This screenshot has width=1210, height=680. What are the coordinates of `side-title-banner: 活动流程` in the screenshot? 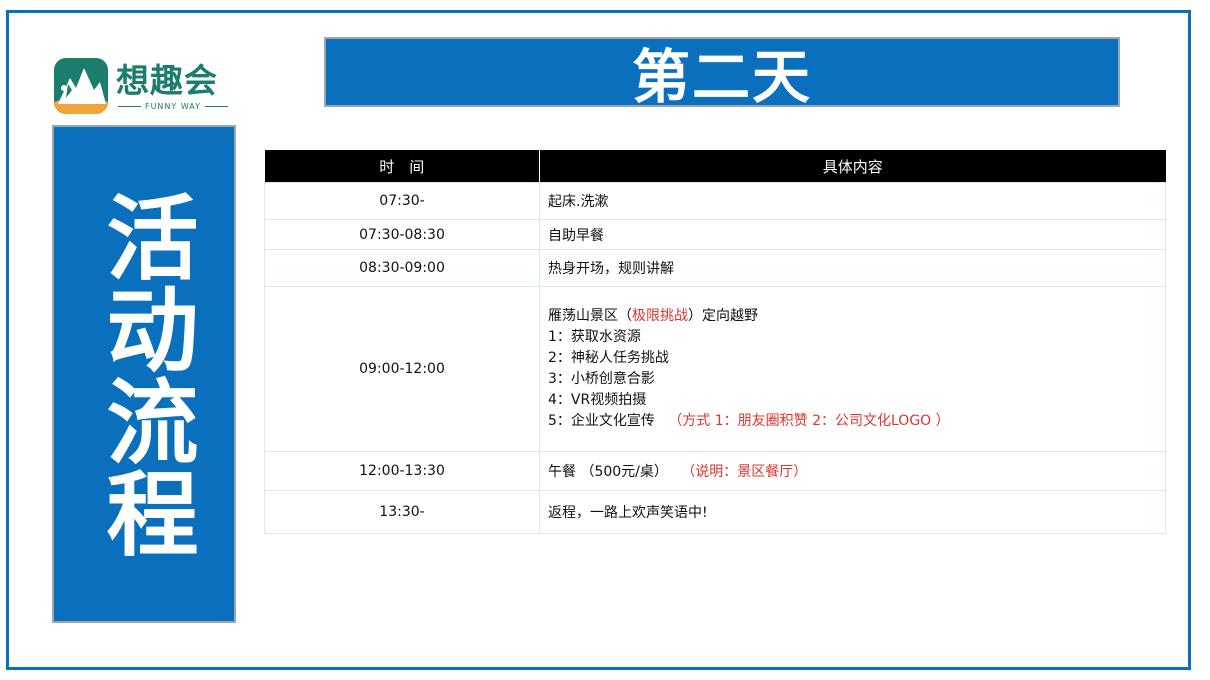 It's located at (144, 374).